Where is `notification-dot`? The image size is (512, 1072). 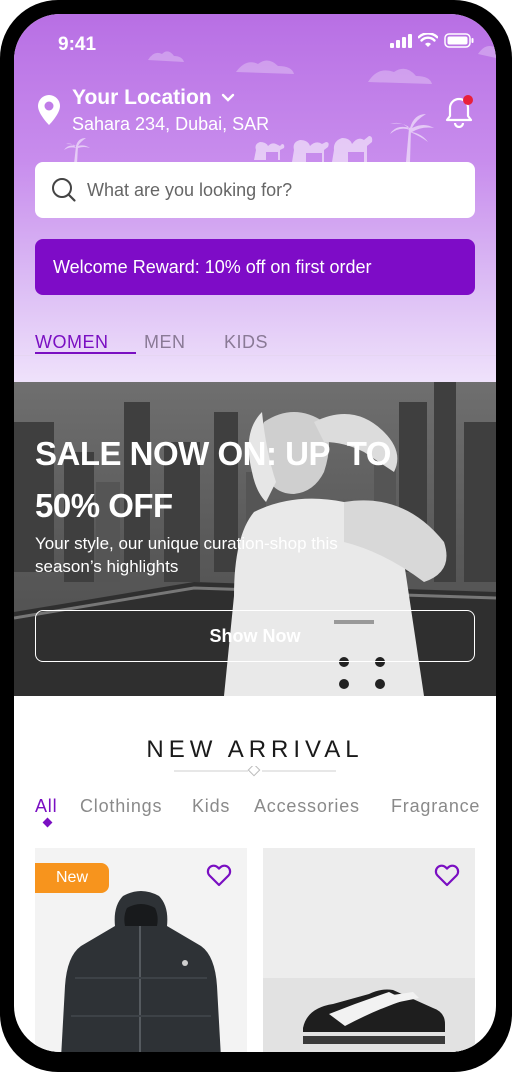
notification-dot is located at coordinates (468, 100).